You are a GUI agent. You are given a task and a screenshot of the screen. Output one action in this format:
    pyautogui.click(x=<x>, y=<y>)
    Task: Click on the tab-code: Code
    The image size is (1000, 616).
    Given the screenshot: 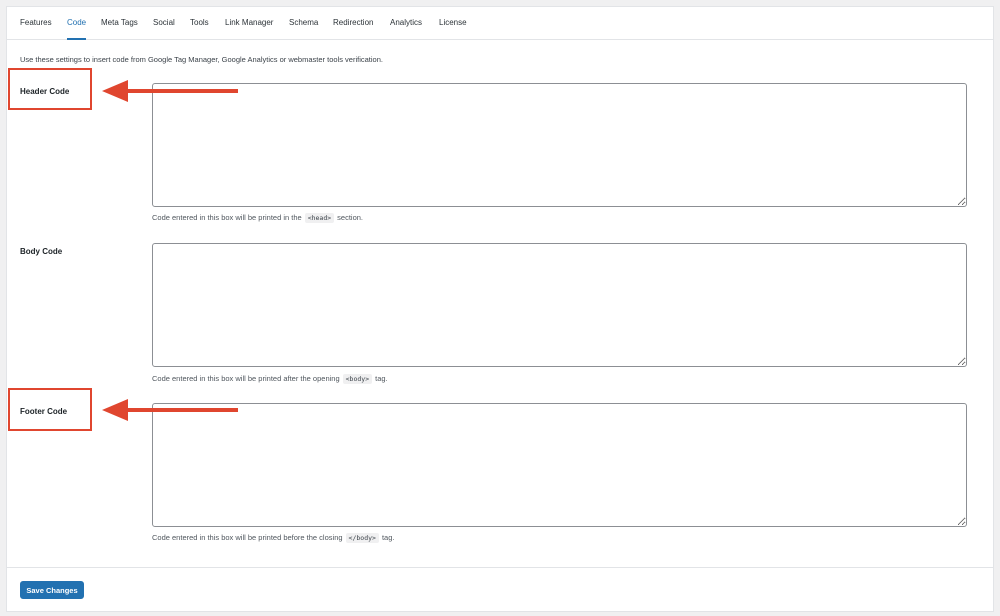 What is the action you would take?
    pyautogui.click(x=77, y=23)
    